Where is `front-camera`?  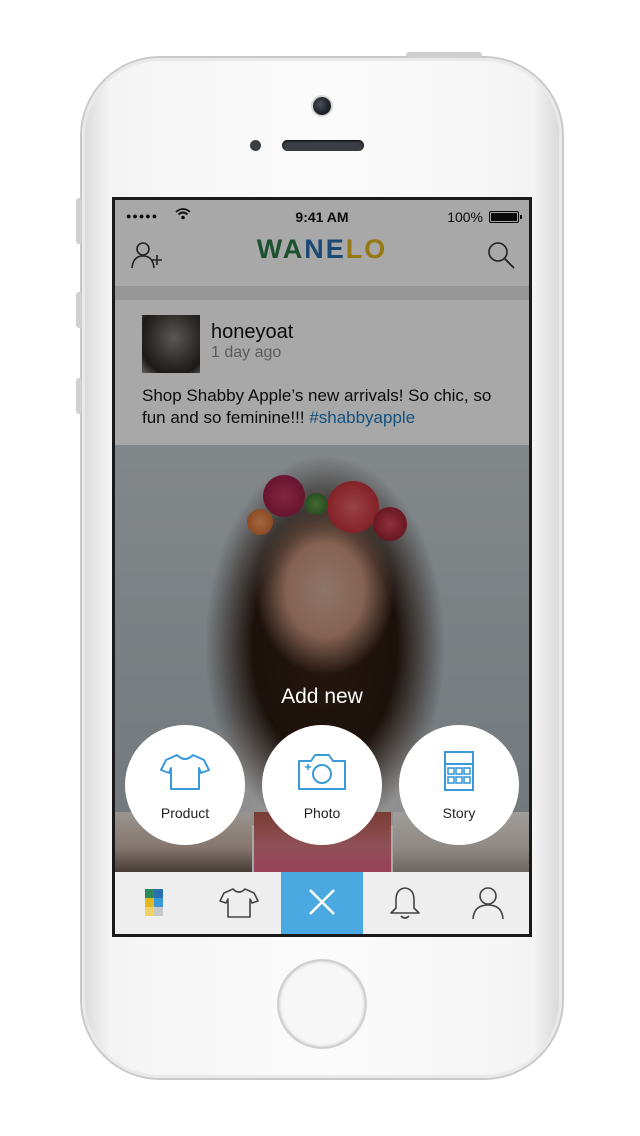 front-camera is located at coordinates (322, 106).